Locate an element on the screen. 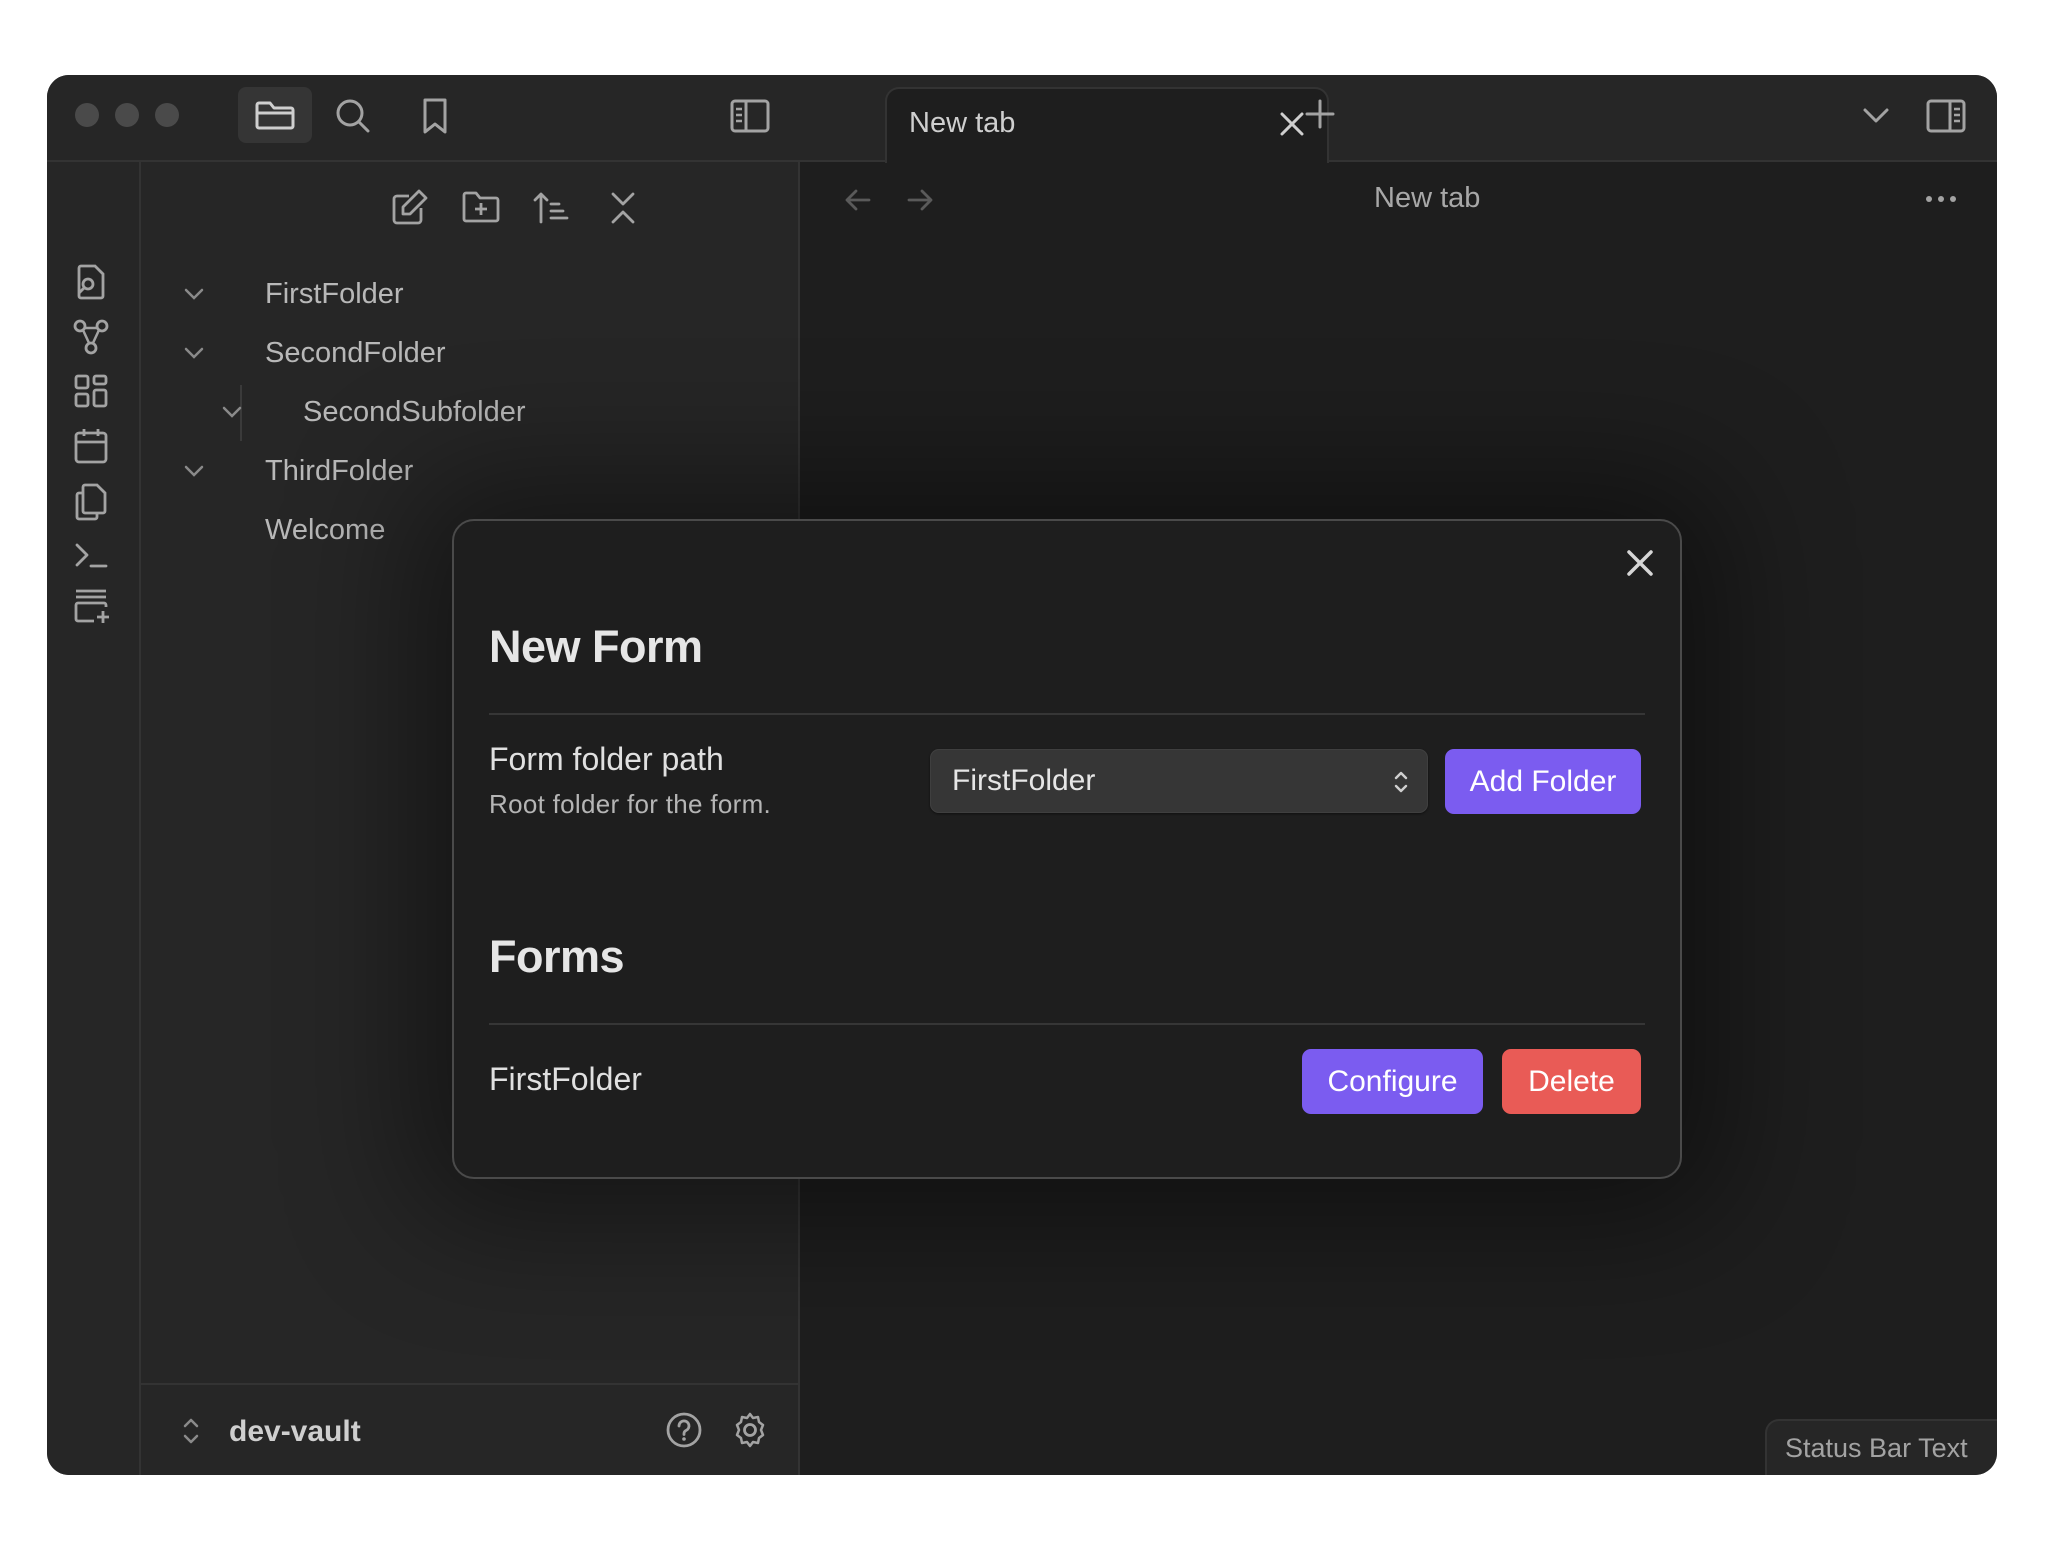 The height and width of the screenshot is (1566, 2046). status-bar: Status Bar Text is located at coordinates (1881, 1447).